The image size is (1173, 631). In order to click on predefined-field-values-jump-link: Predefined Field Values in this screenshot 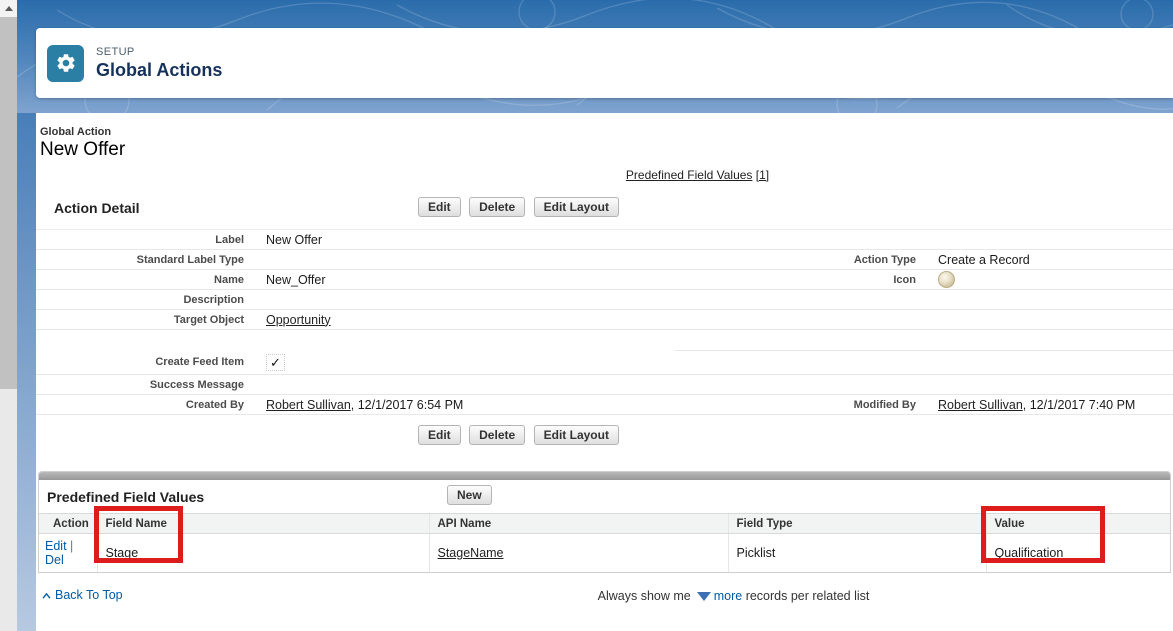, I will do `click(689, 175)`.